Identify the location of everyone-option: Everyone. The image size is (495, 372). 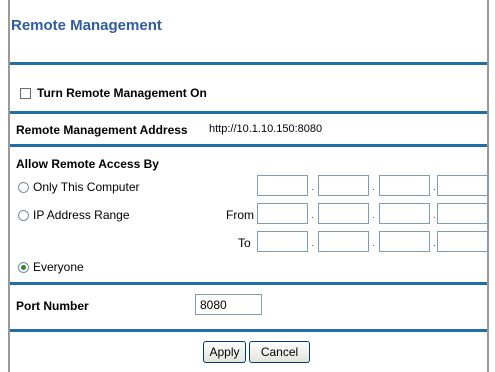
(51, 267).